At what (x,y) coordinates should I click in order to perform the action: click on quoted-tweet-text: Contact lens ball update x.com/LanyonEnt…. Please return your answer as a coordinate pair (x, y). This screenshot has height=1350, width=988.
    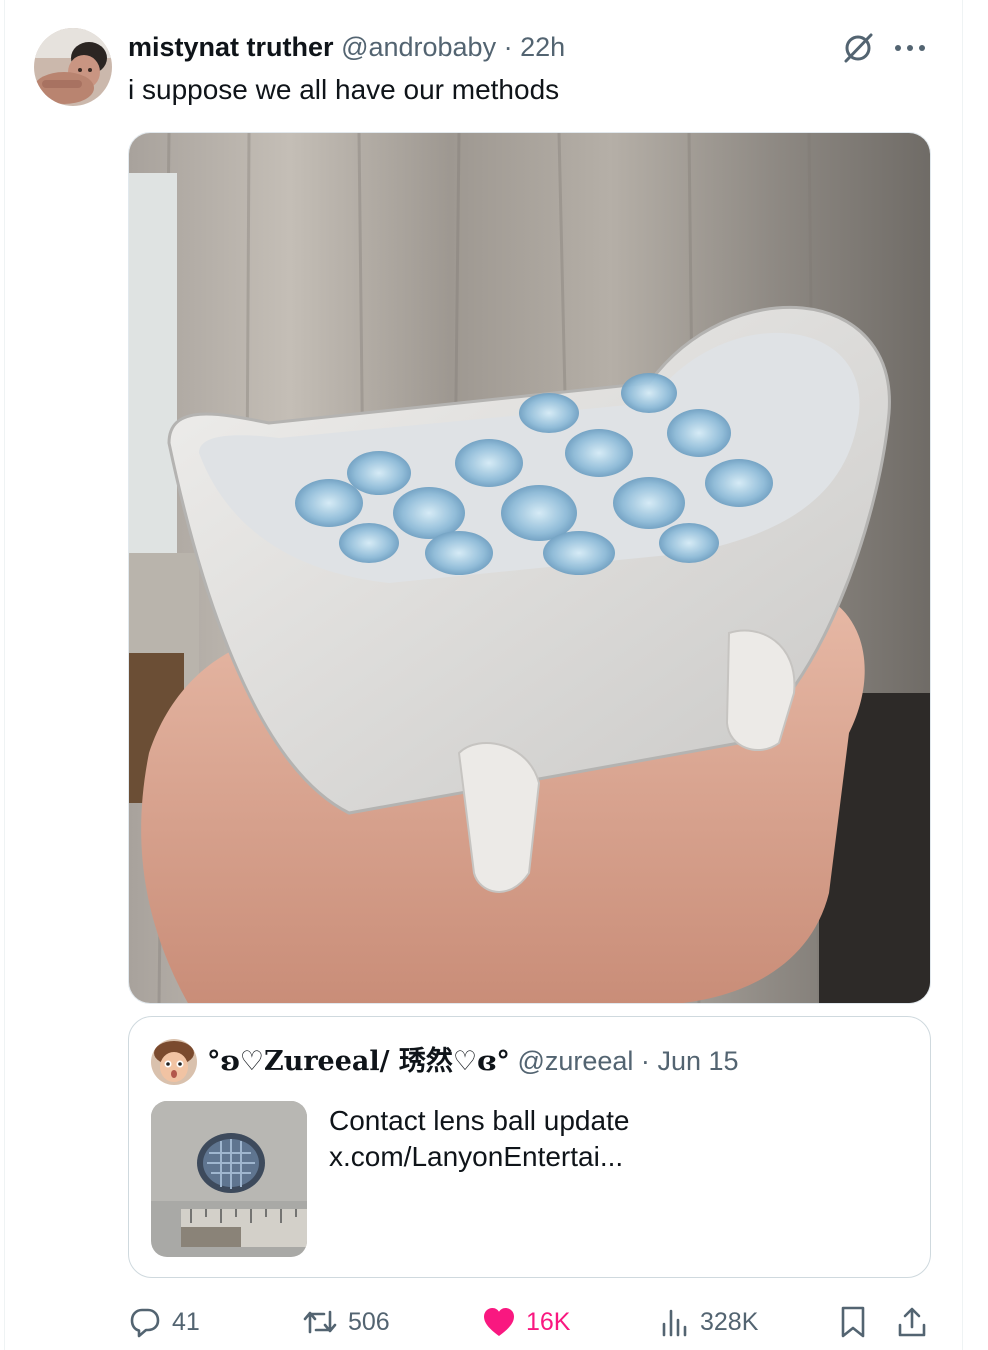
    Looking at the image, I should click on (479, 1139).